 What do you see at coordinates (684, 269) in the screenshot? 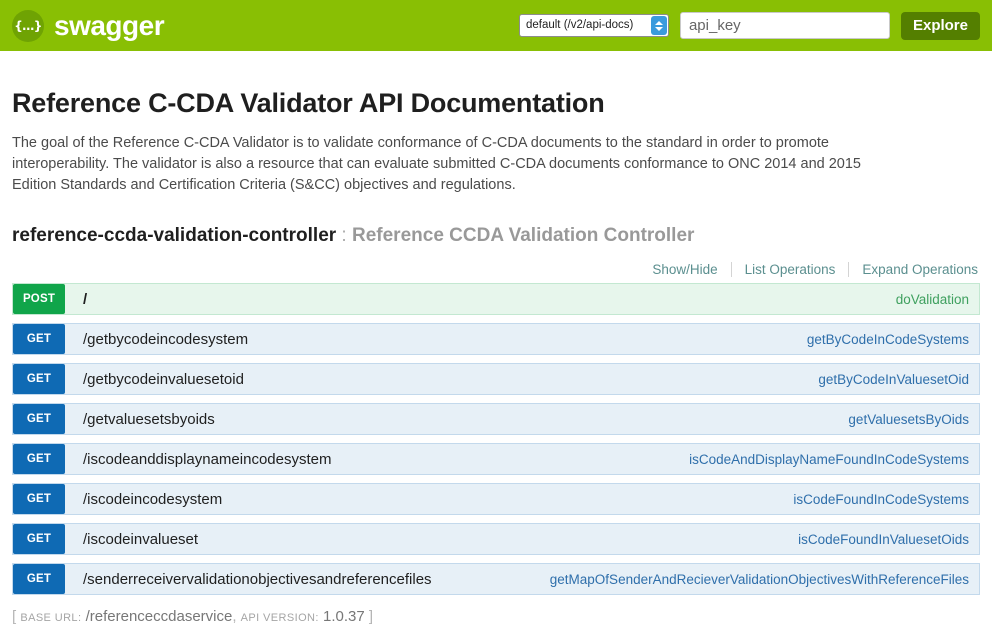
I see `show-hide-link: Show/Hide` at bounding box center [684, 269].